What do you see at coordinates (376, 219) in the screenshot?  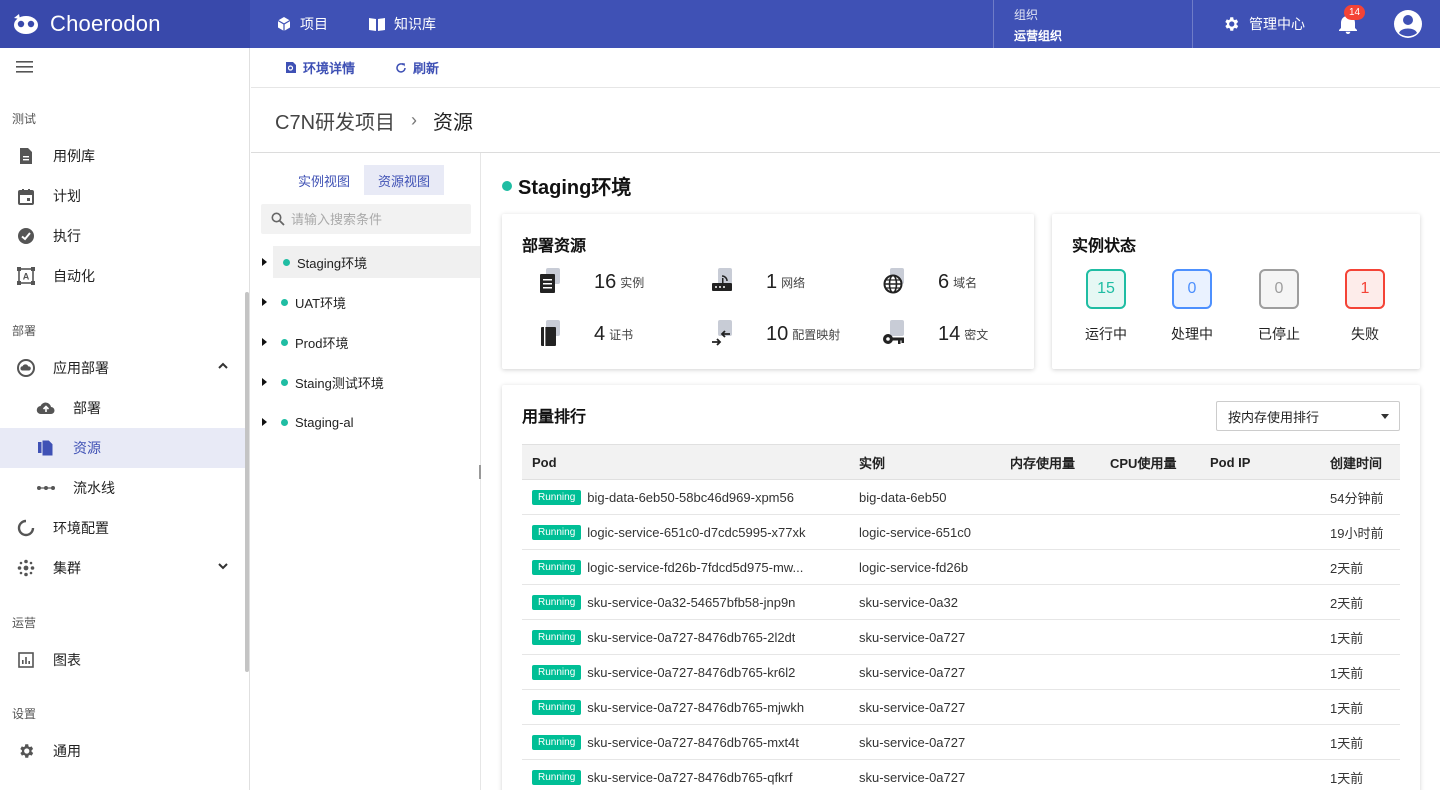 I see `search-input` at bounding box center [376, 219].